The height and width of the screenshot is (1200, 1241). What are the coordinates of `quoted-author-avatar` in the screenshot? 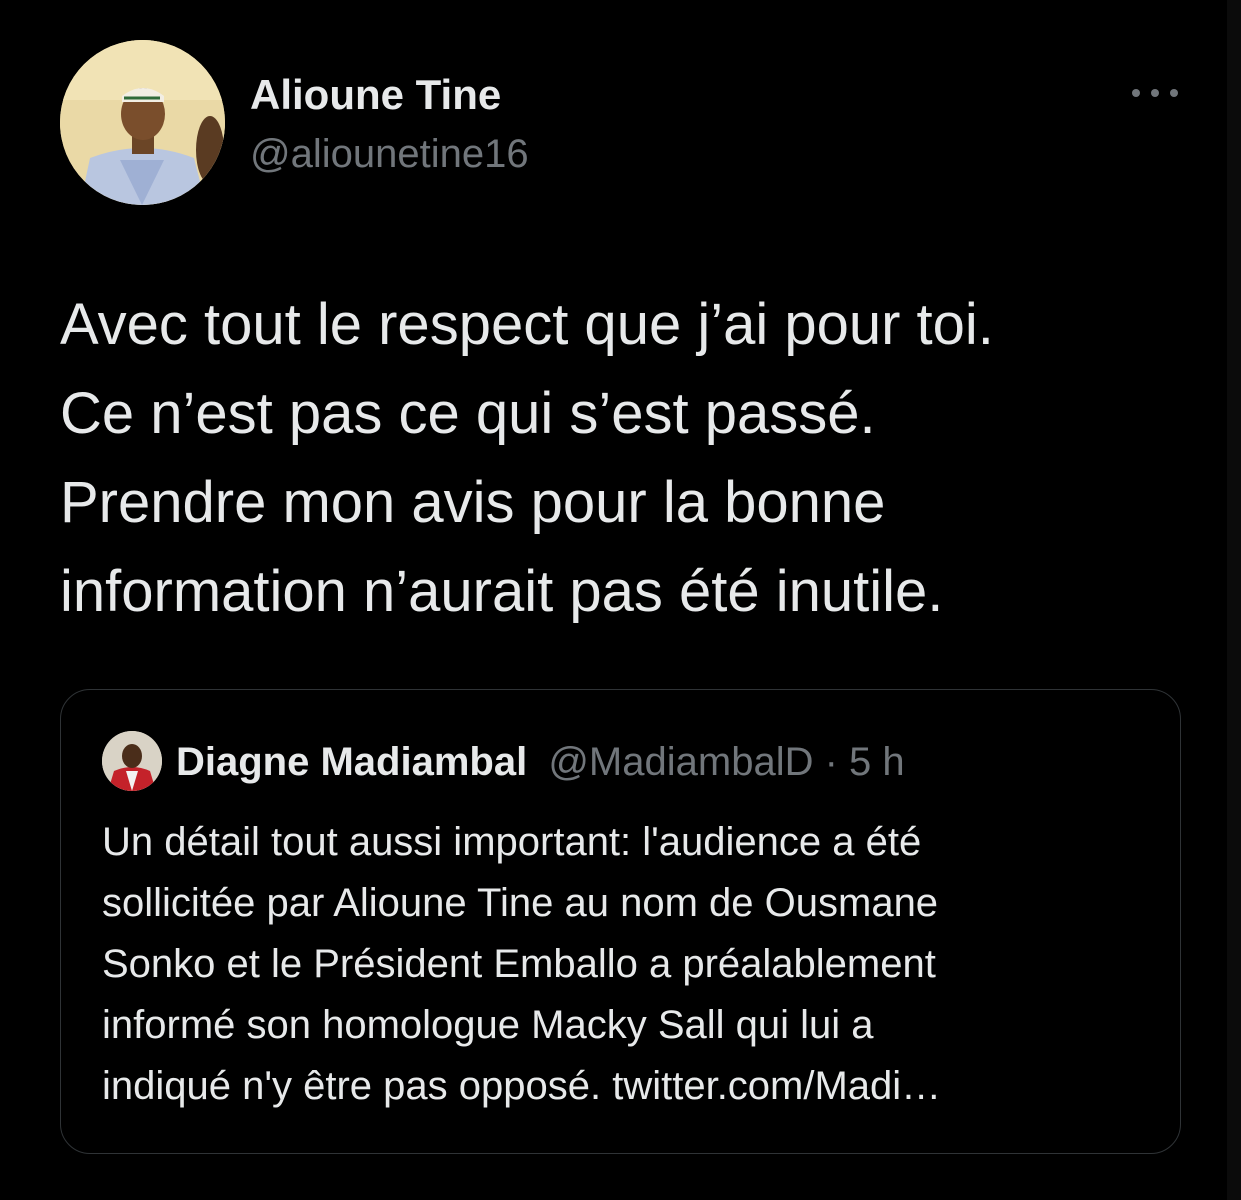 It's located at (132, 761).